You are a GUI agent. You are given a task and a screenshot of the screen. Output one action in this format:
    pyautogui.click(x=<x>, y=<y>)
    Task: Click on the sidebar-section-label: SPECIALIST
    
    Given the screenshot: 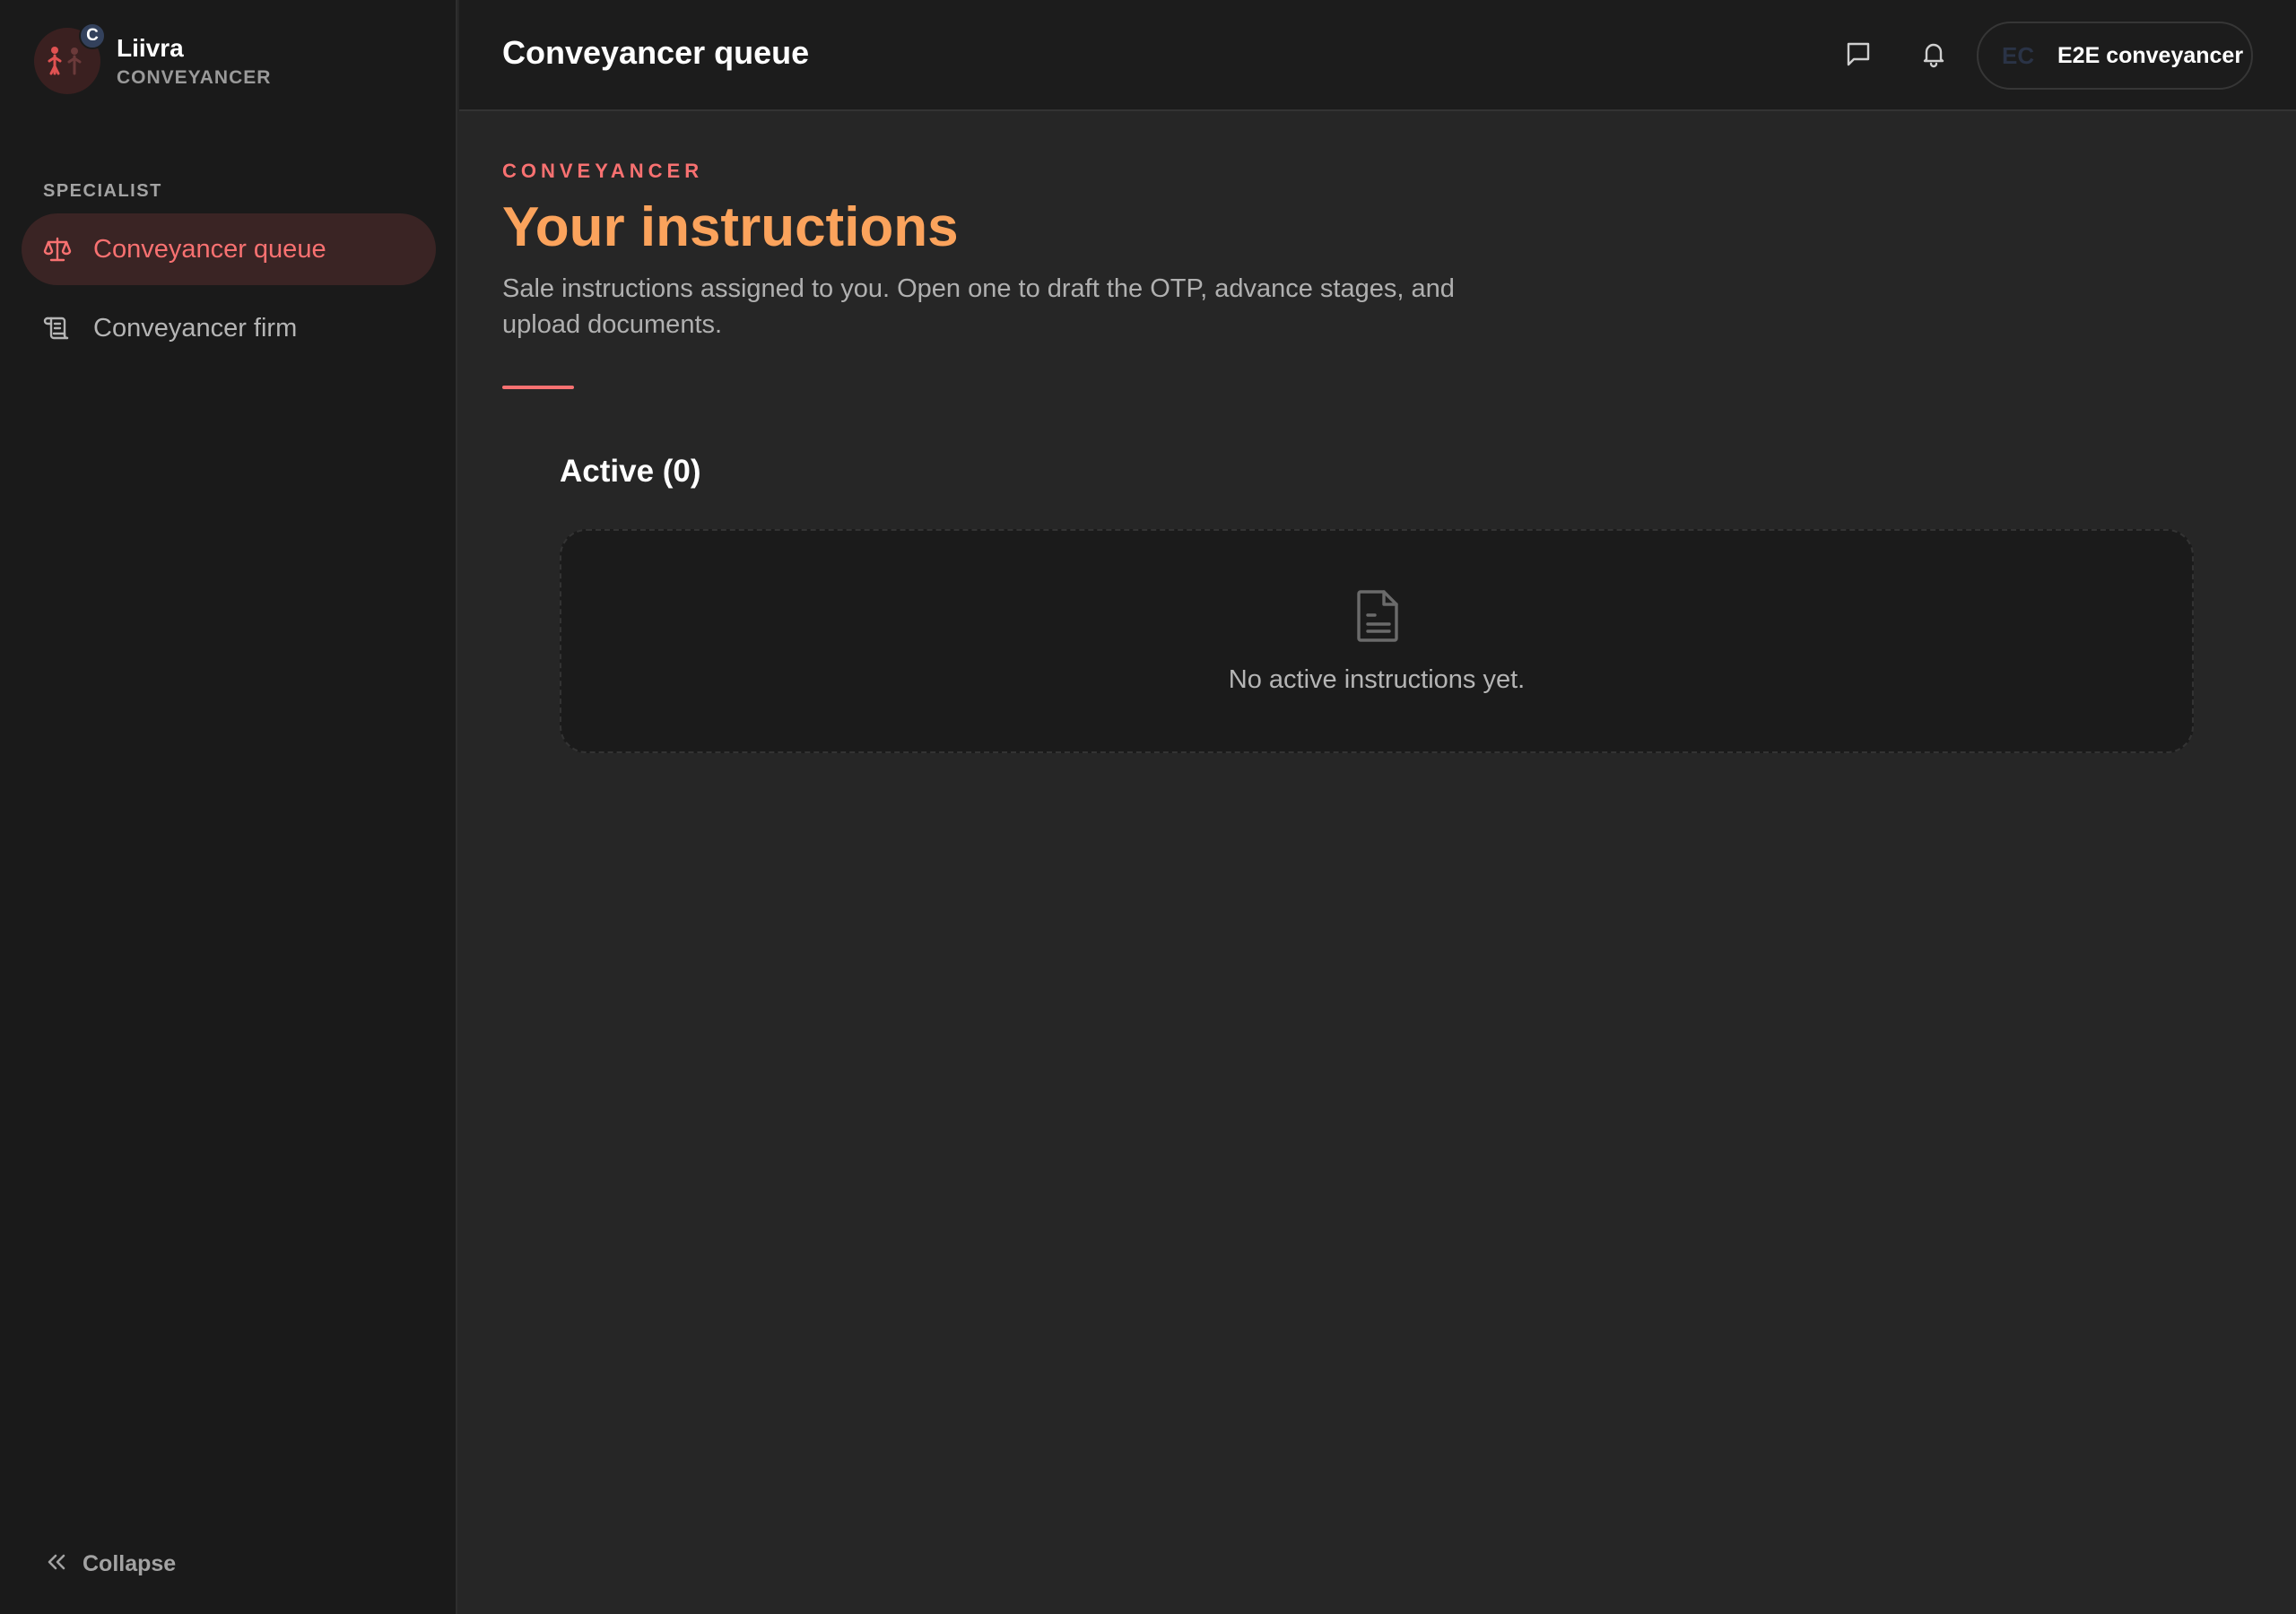 What is the action you would take?
    pyautogui.click(x=102, y=191)
    